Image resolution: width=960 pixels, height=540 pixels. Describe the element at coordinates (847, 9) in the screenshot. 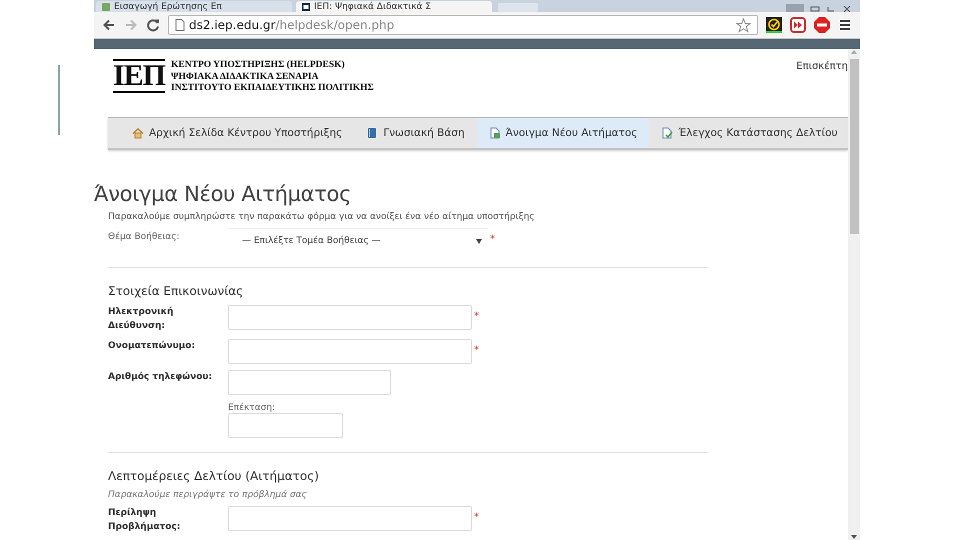

I see `close-icon` at that location.